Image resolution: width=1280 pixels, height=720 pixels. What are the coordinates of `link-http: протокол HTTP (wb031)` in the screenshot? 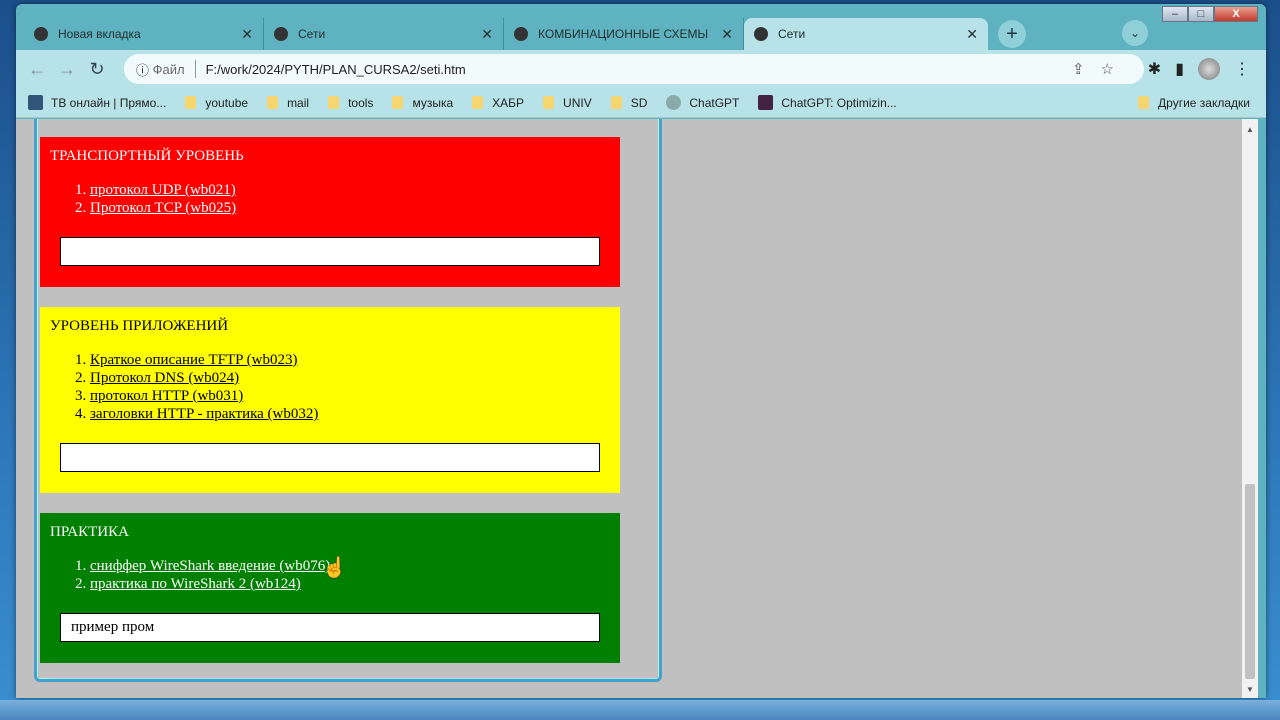 It's located at (166, 396).